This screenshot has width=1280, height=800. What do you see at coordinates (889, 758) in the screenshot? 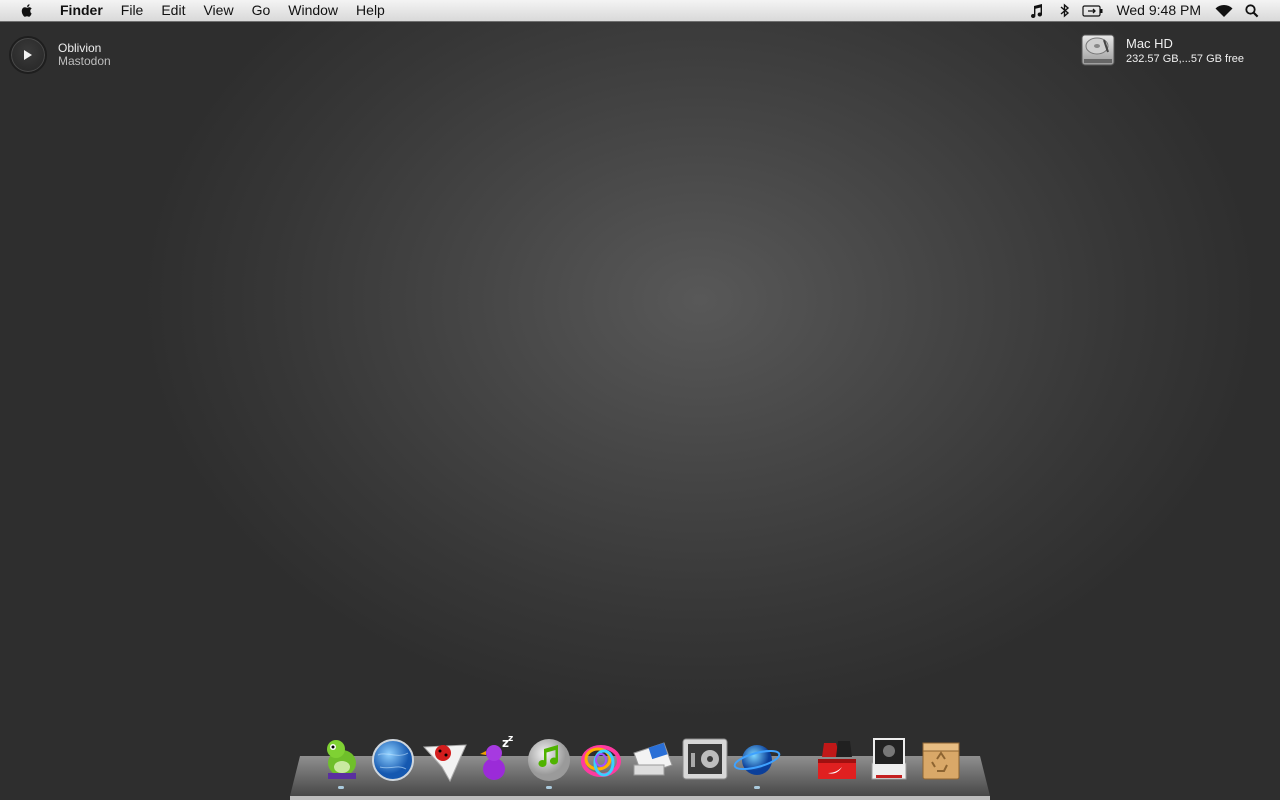
I see `photo-stack-icon` at bounding box center [889, 758].